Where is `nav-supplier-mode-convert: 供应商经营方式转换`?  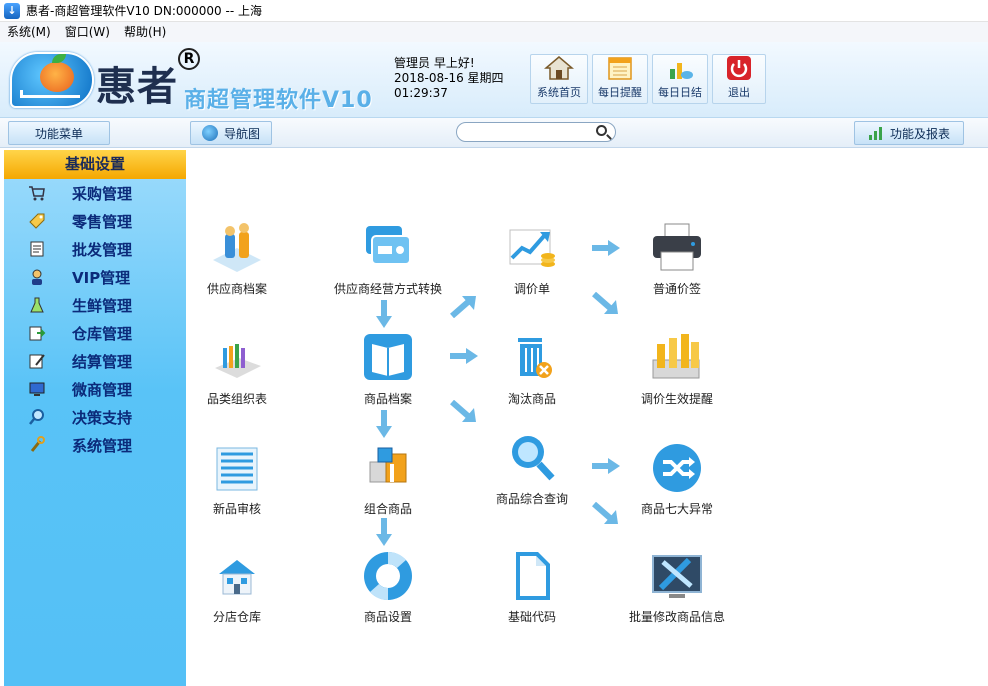 nav-supplier-mode-convert: 供应商经营方式转换 is located at coordinates (388, 258).